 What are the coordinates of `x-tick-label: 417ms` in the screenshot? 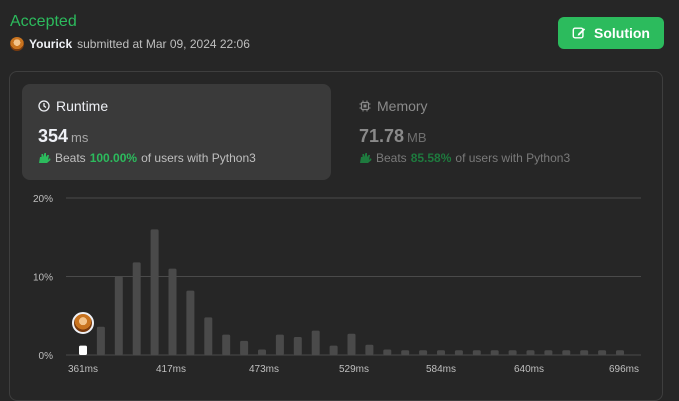 It's located at (171, 369).